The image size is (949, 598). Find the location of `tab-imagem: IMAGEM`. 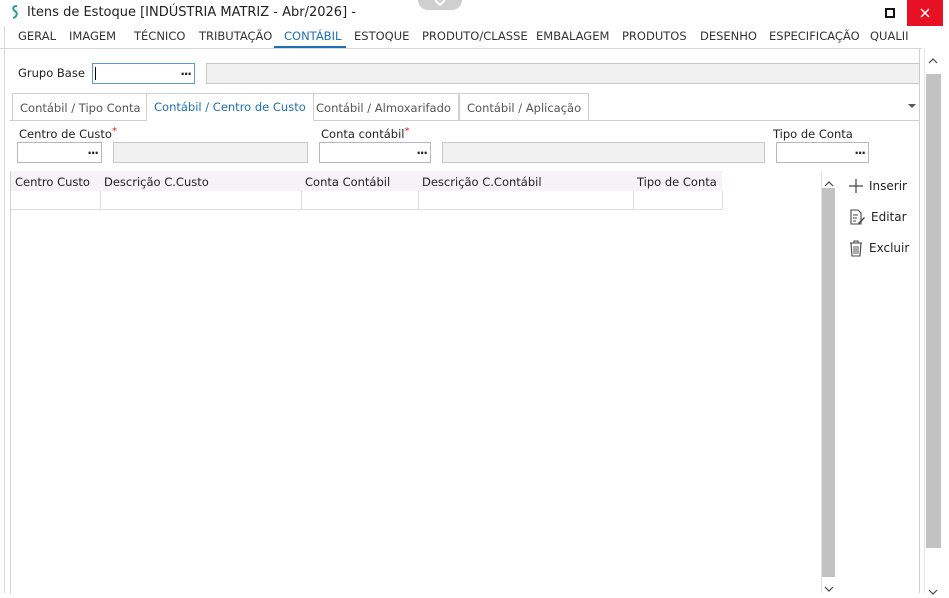

tab-imagem: IMAGEM is located at coordinates (92, 36).